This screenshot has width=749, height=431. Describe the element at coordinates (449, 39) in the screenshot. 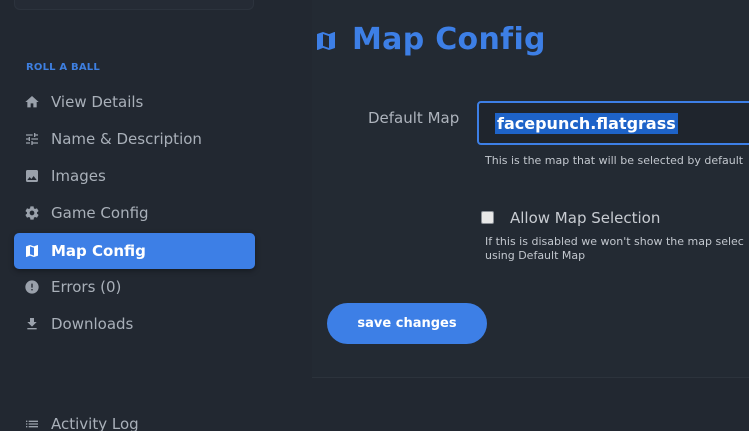

I see `page-title-text: Map Config` at that location.